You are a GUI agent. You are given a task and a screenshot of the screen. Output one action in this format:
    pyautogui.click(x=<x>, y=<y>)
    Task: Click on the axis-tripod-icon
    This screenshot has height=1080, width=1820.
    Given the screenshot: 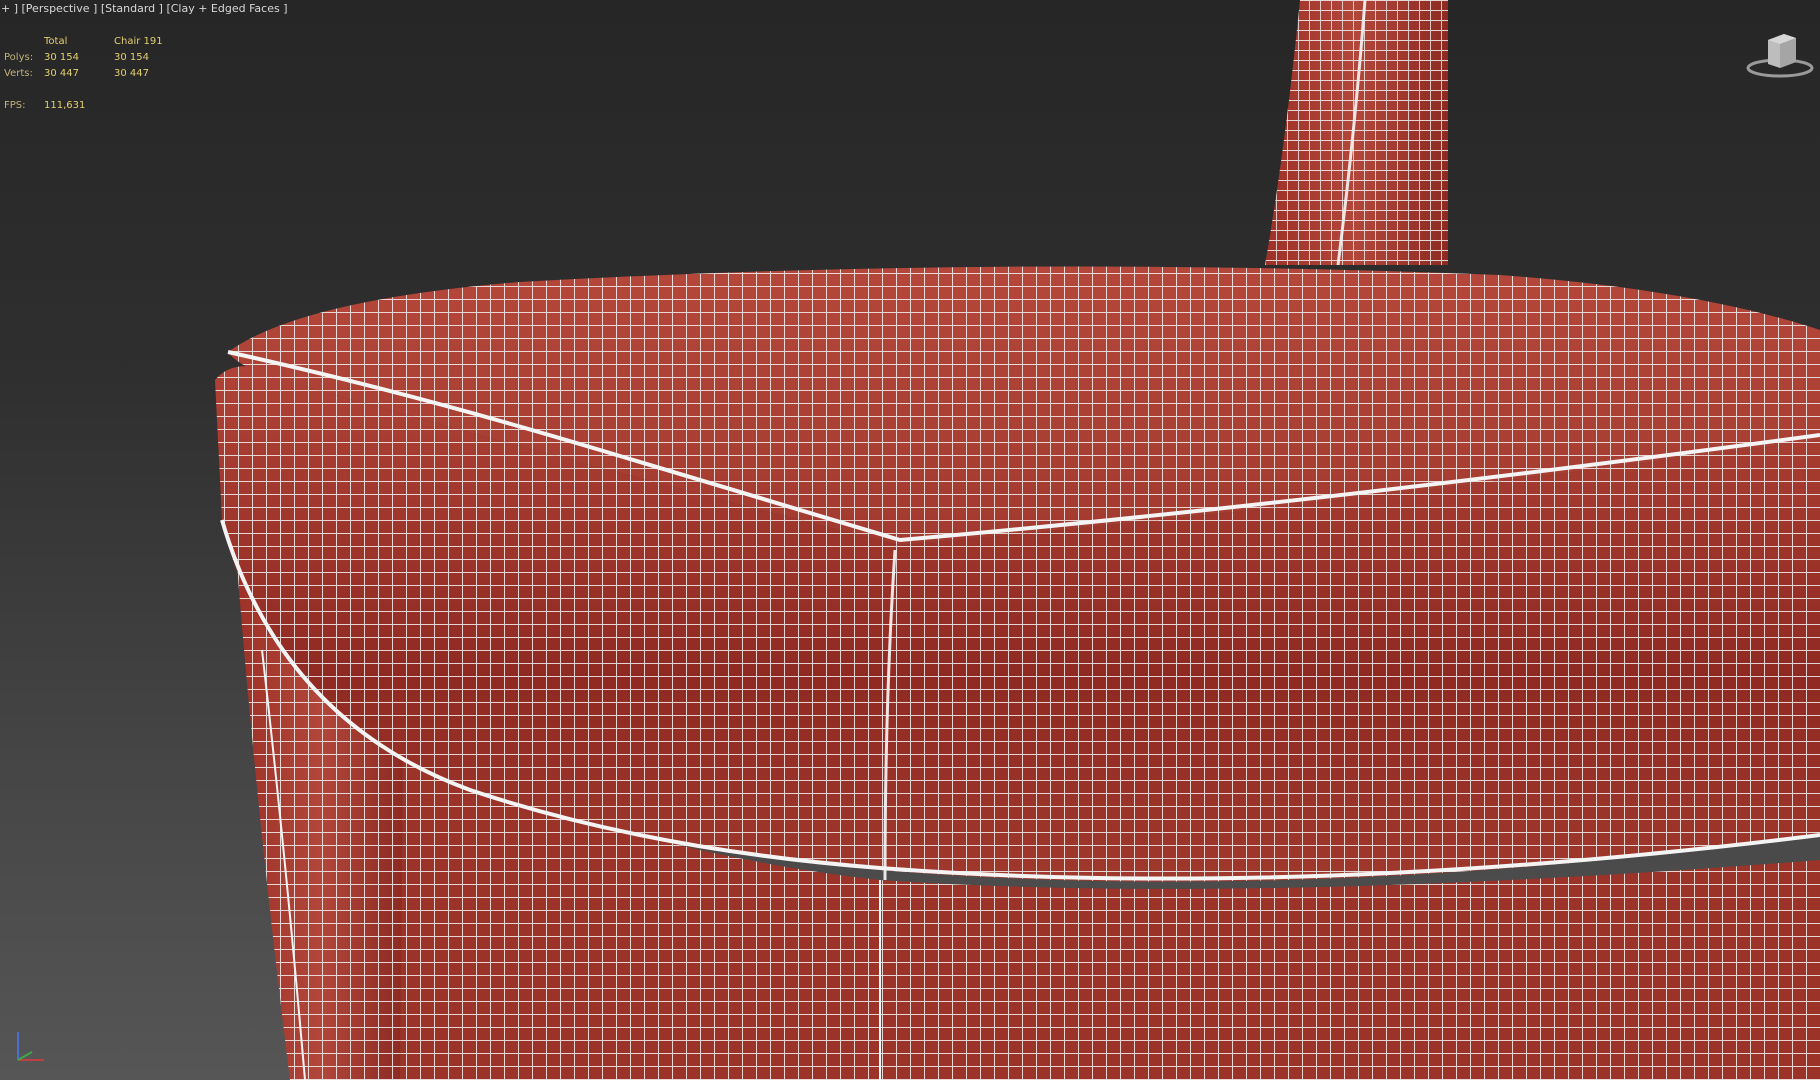 What is the action you would take?
    pyautogui.click(x=30, y=1046)
    